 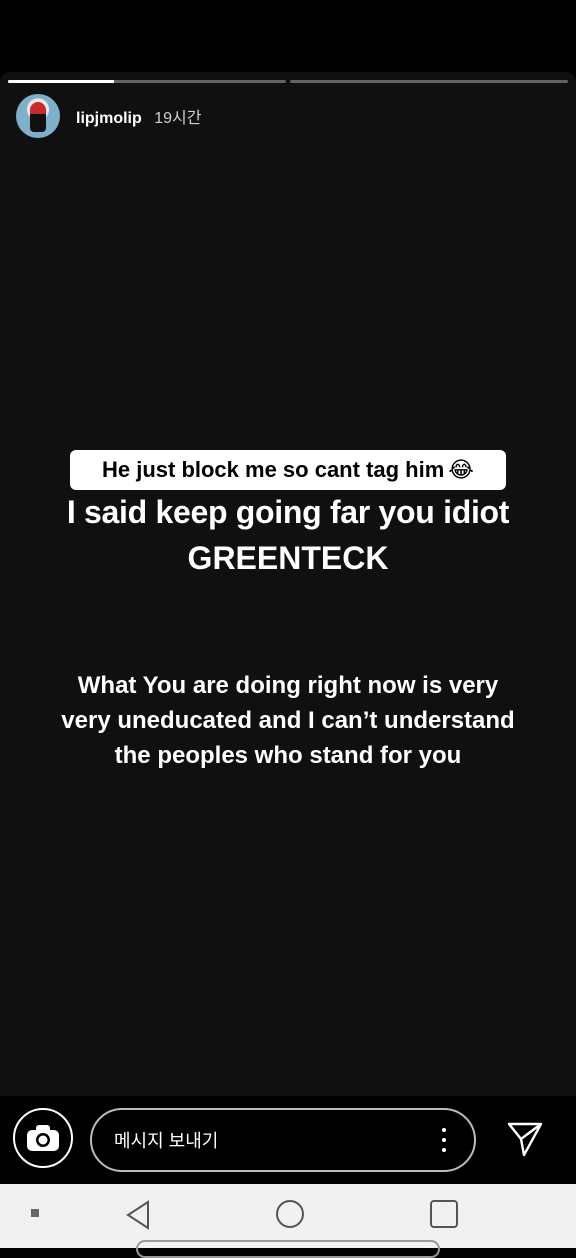 I want to click on story-progress, so click(x=288, y=81).